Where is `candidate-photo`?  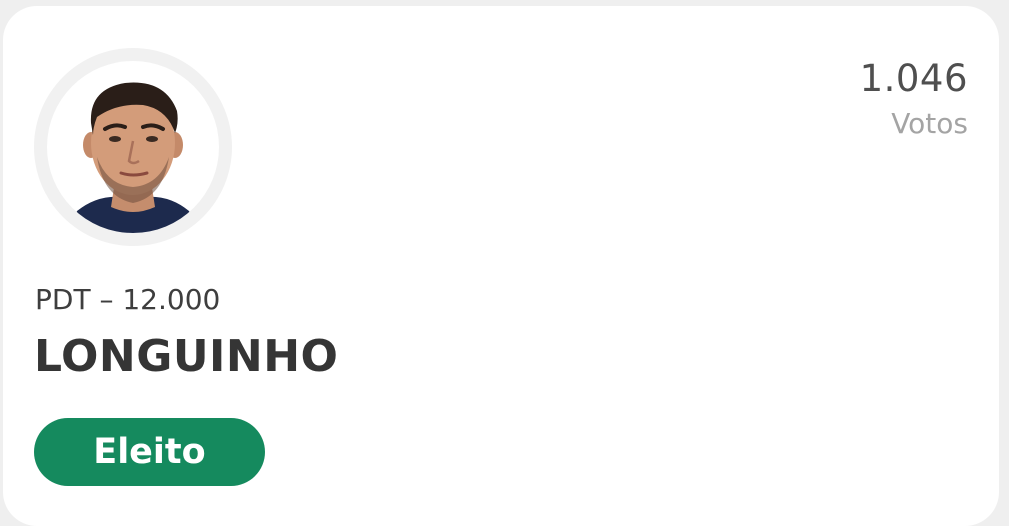 candidate-photo is located at coordinates (133, 147).